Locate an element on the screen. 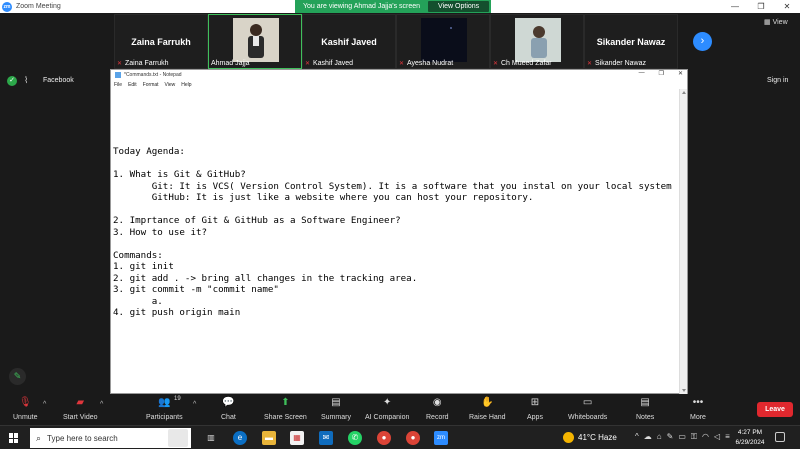 The height and width of the screenshot is (449, 800). menu-format: Format is located at coordinates (151, 85).